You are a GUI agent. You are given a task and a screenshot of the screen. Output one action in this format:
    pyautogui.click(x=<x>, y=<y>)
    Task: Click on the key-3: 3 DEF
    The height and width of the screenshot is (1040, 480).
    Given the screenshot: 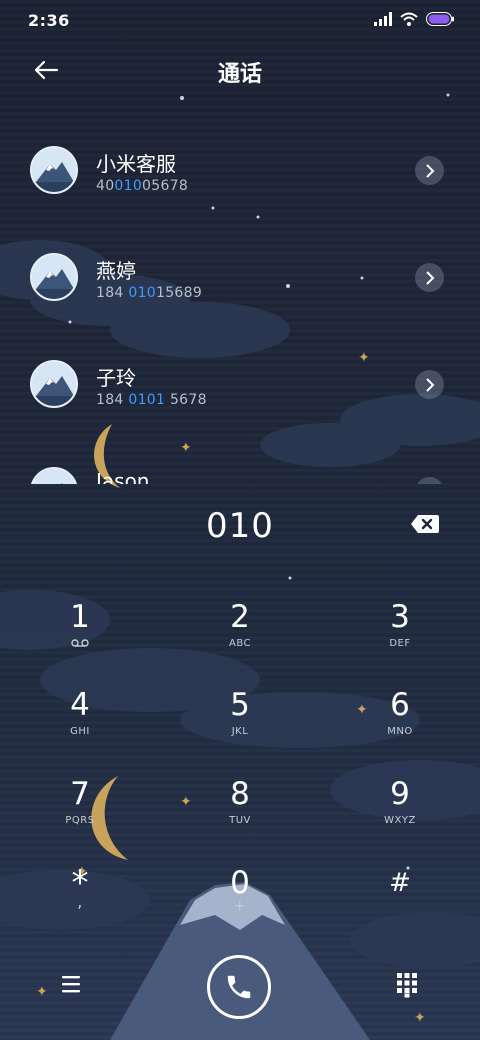 What is the action you would take?
    pyautogui.click(x=400, y=638)
    